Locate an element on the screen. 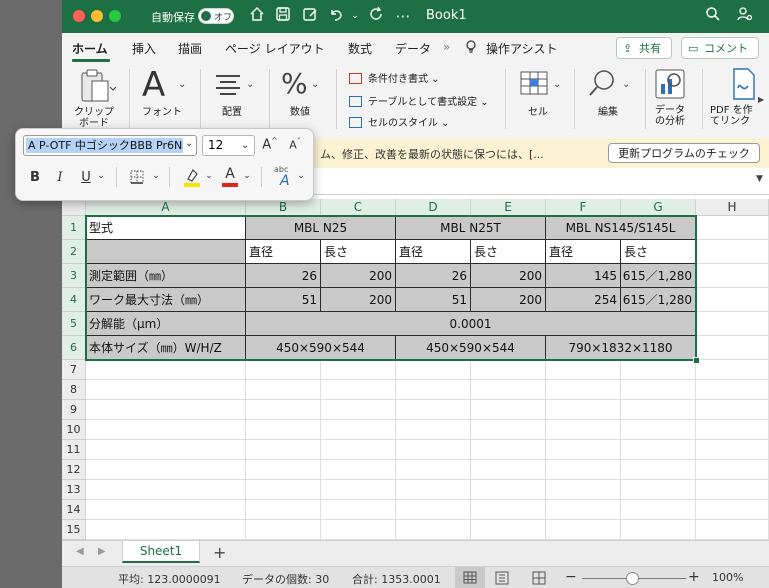  cell-b11 is located at coordinates (283, 450).